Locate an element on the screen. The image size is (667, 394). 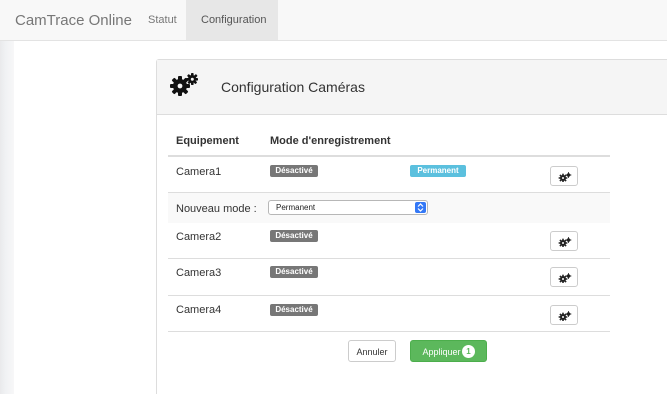
new-mode-badge: Permanent is located at coordinates (438, 171).